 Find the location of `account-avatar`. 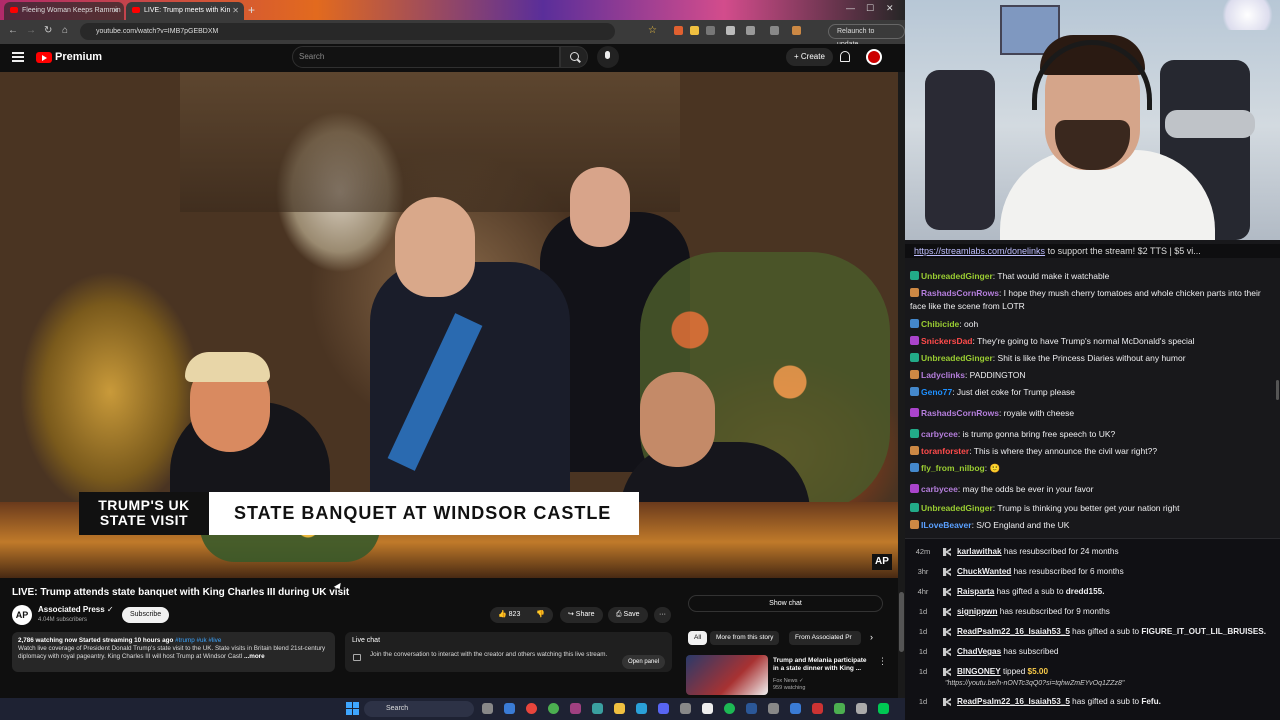

account-avatar is located at coordinates (874, 57).